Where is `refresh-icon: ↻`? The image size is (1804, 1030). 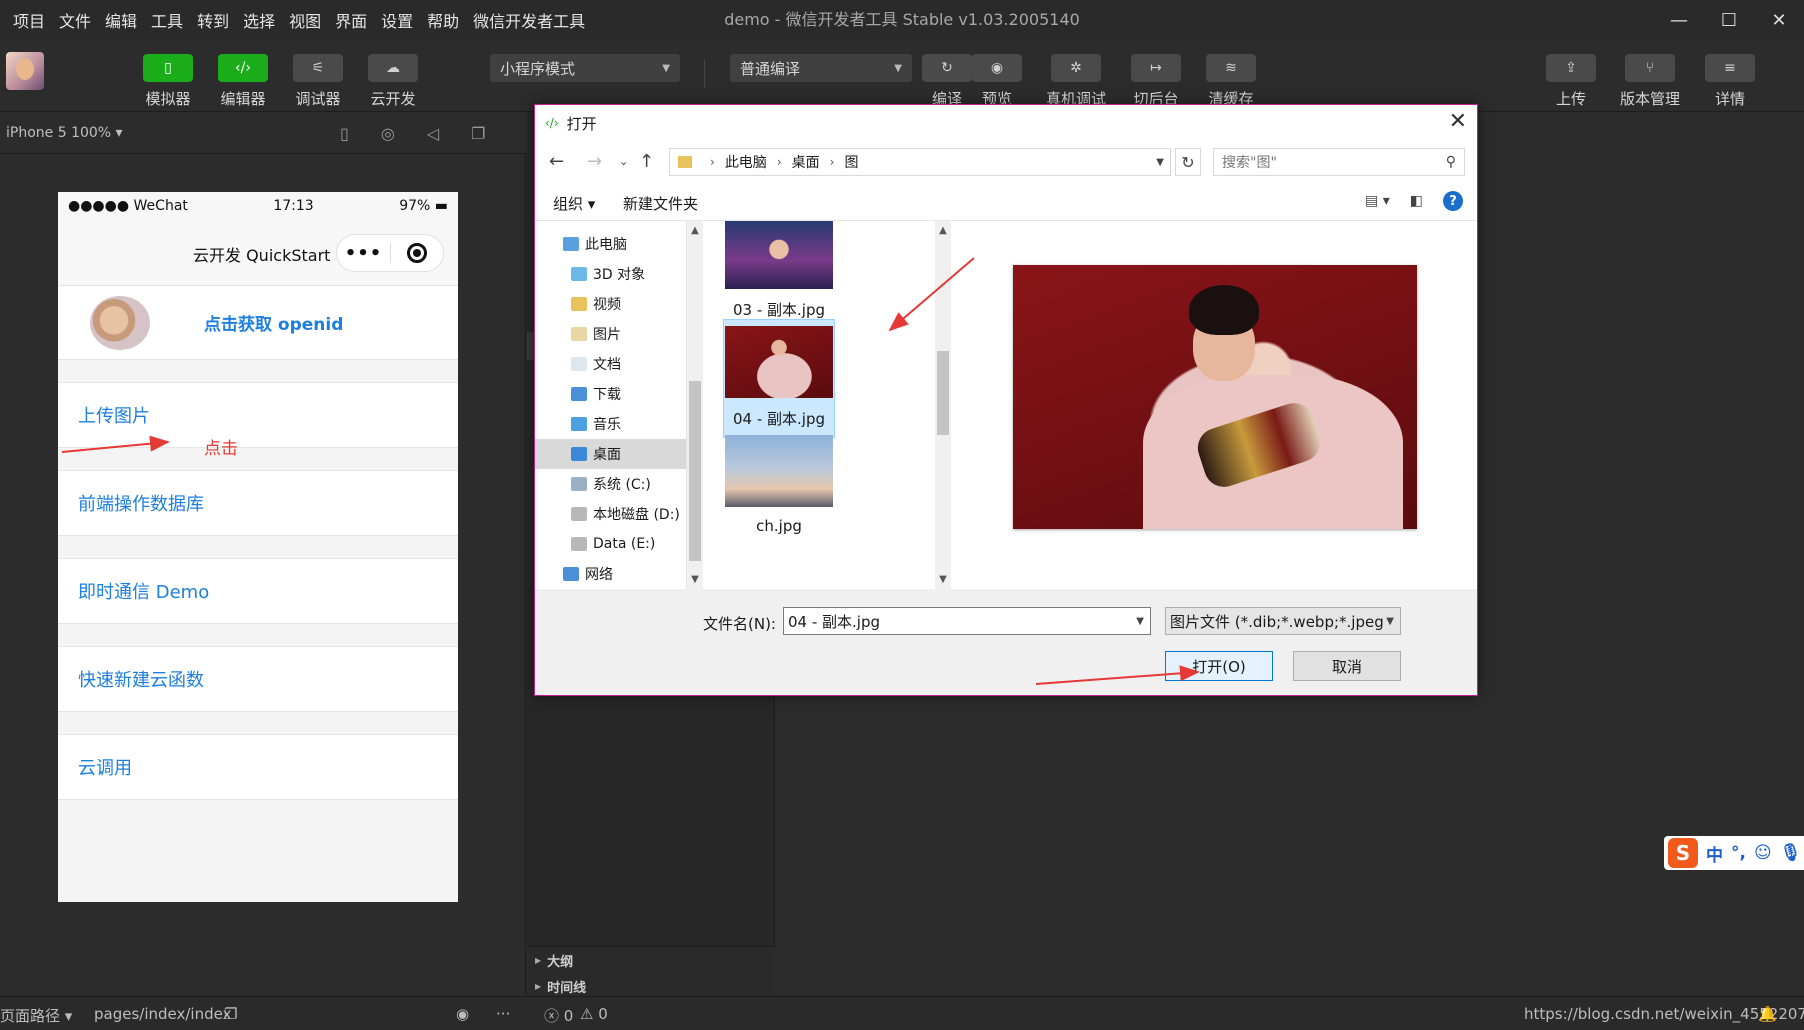
refresh-icon: ↻ is located at coordinates (1188, 162).